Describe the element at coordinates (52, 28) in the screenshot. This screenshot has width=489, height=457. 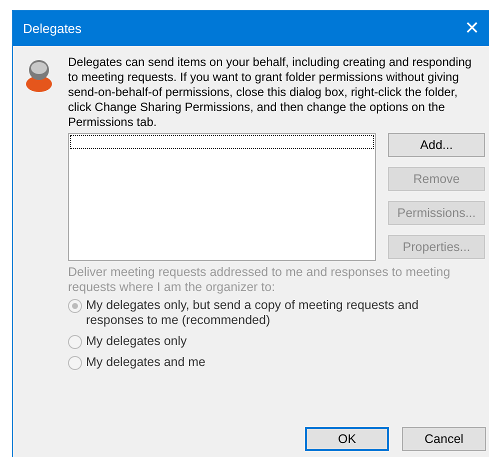
I see `window-title: Delegates` at that location.